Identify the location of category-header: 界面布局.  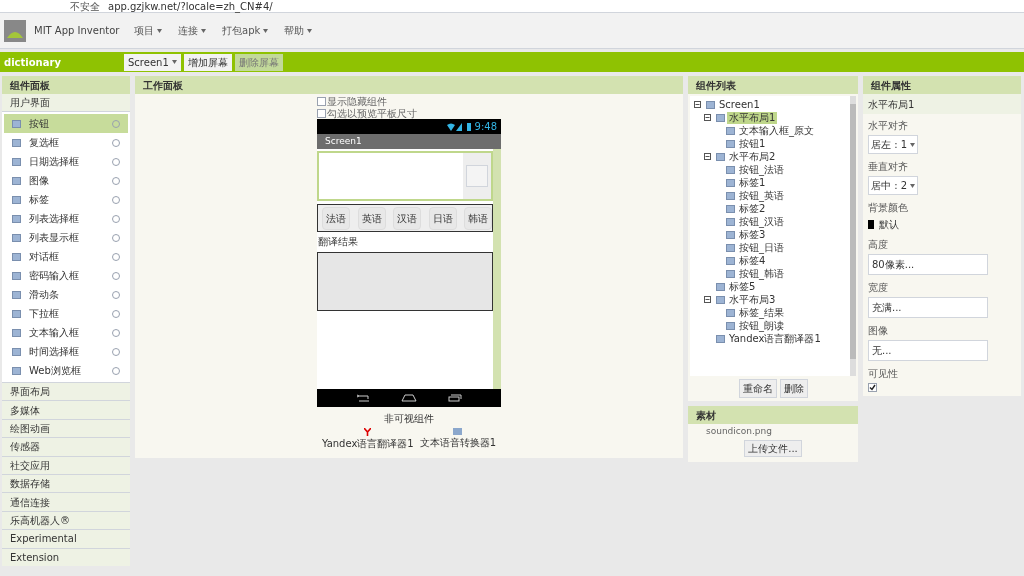
(66, 391).